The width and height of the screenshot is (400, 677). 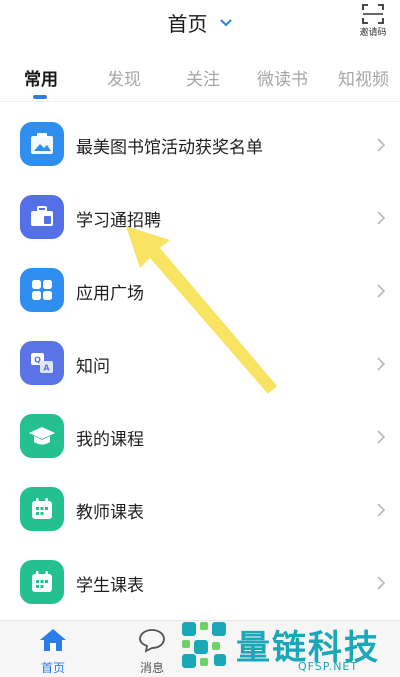 What do you see at coordinates (93, 367) in the screenshot?
I see `list-item-label: 知问` at bounding box center [93, 367].